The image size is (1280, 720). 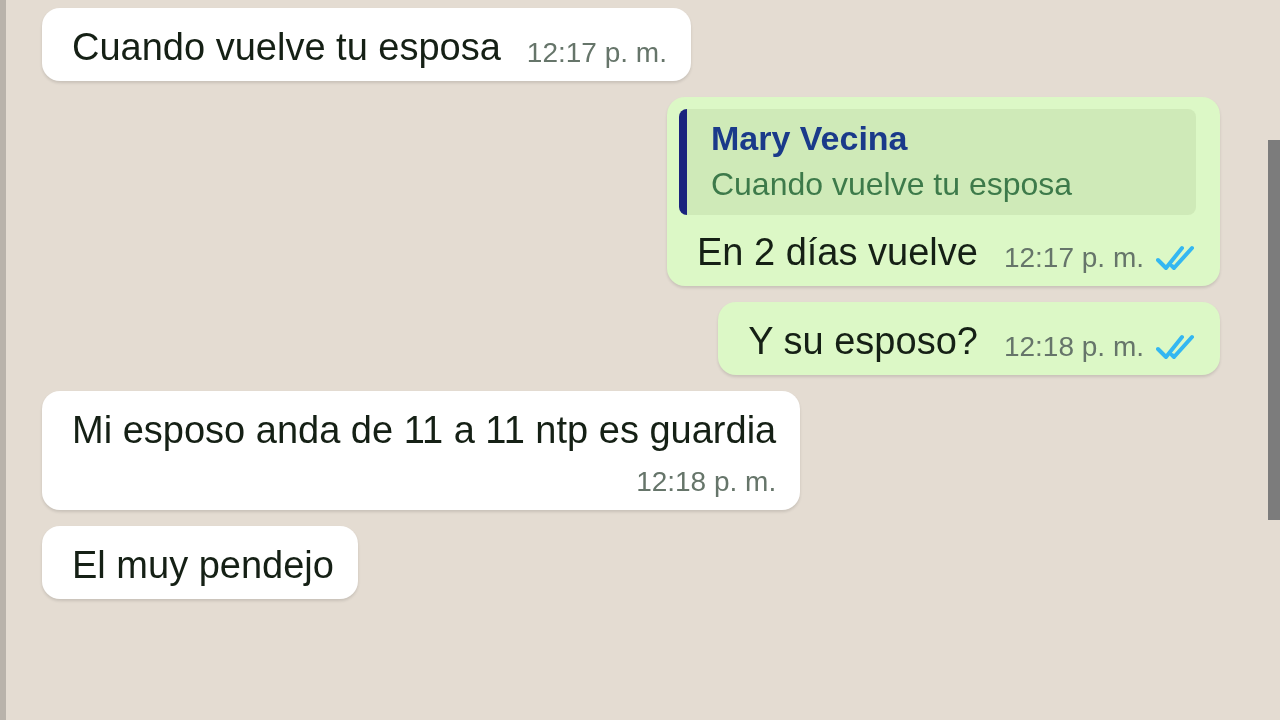 What do you see at coordinates (424, 430) in the screenshot?
I see `message-text: Mi esposo anda de 11 a 11 ntp es guardia` at bounding box center [424, 430].